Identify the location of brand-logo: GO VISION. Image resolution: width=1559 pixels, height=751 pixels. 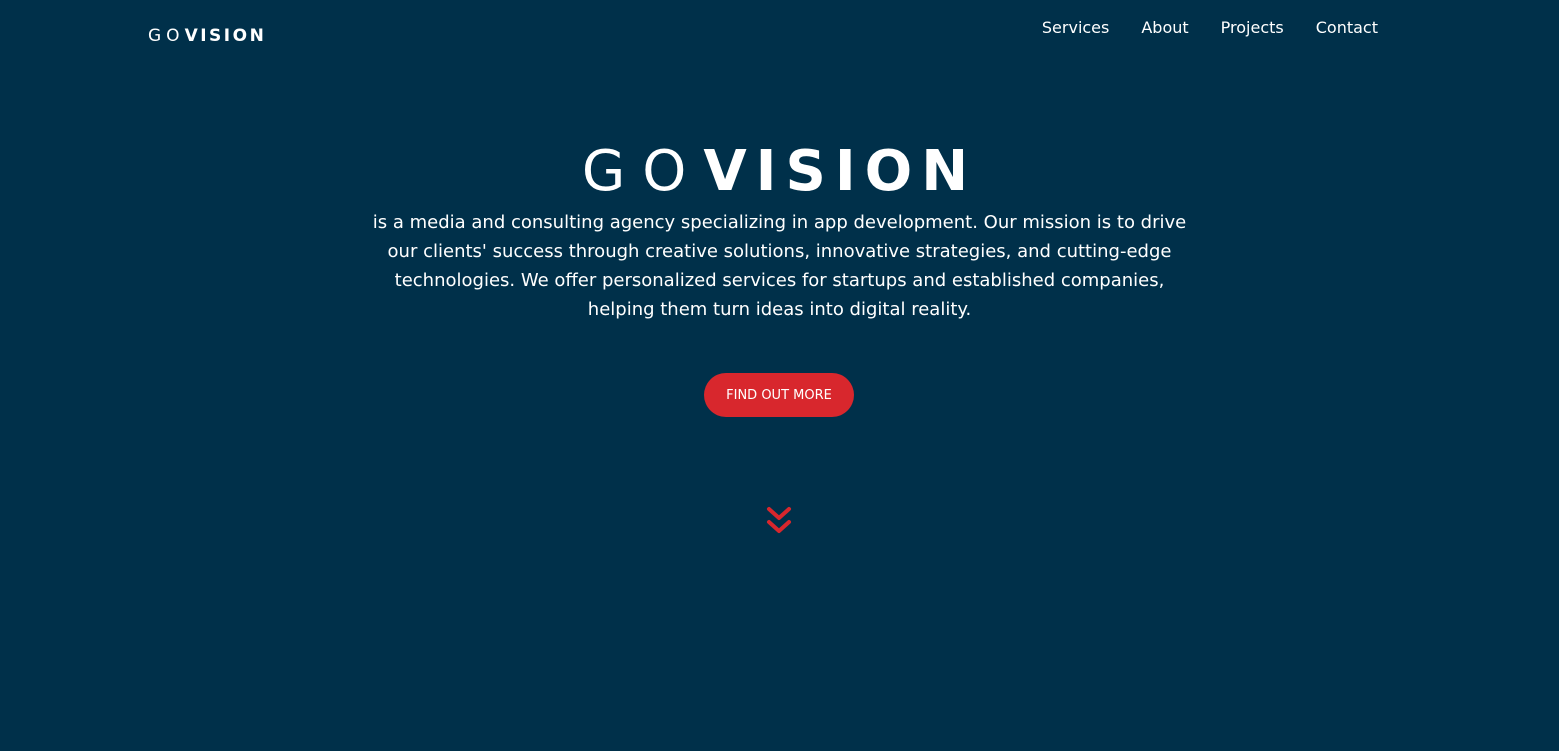
(207, 36).